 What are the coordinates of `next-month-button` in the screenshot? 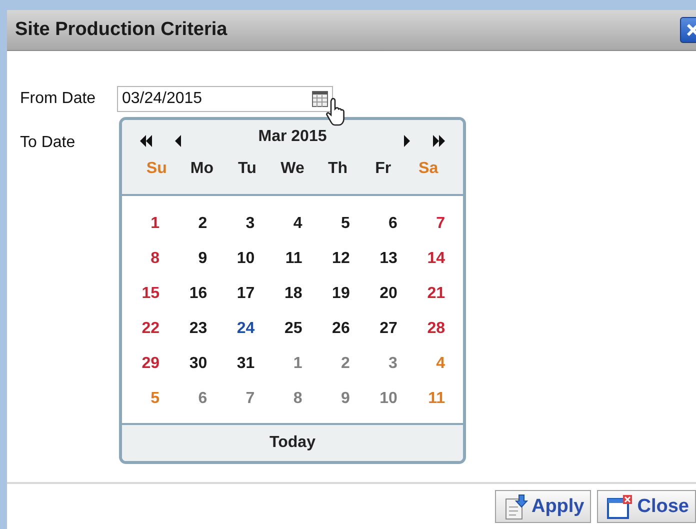 It's located at (407, 141).